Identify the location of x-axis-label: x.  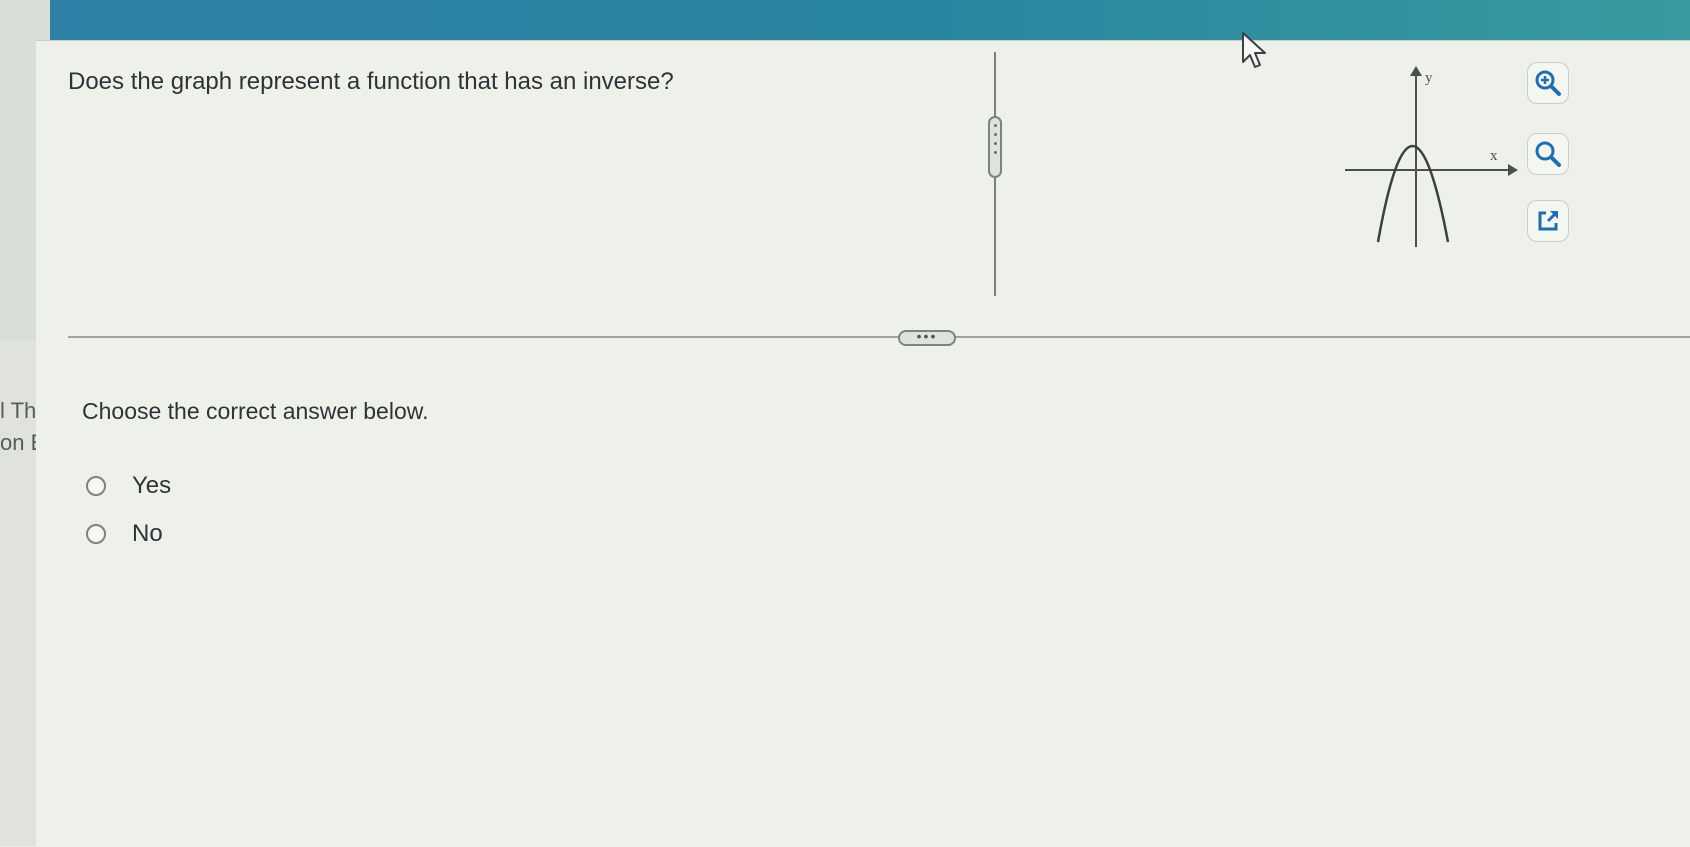
(1494, 156).